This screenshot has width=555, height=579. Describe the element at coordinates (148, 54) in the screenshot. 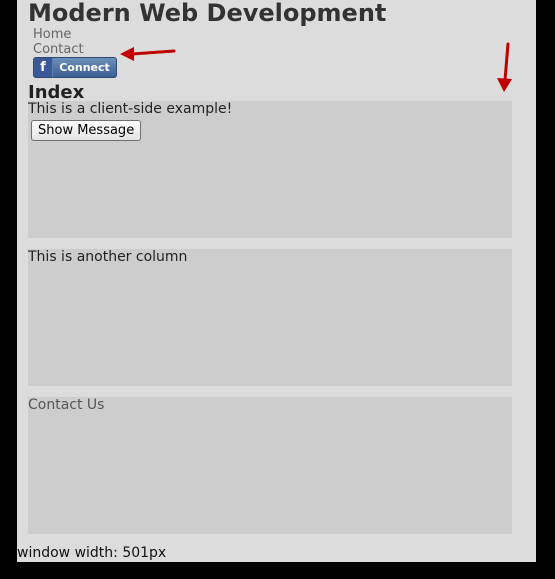

I see `left-arrow-icon` at that location.